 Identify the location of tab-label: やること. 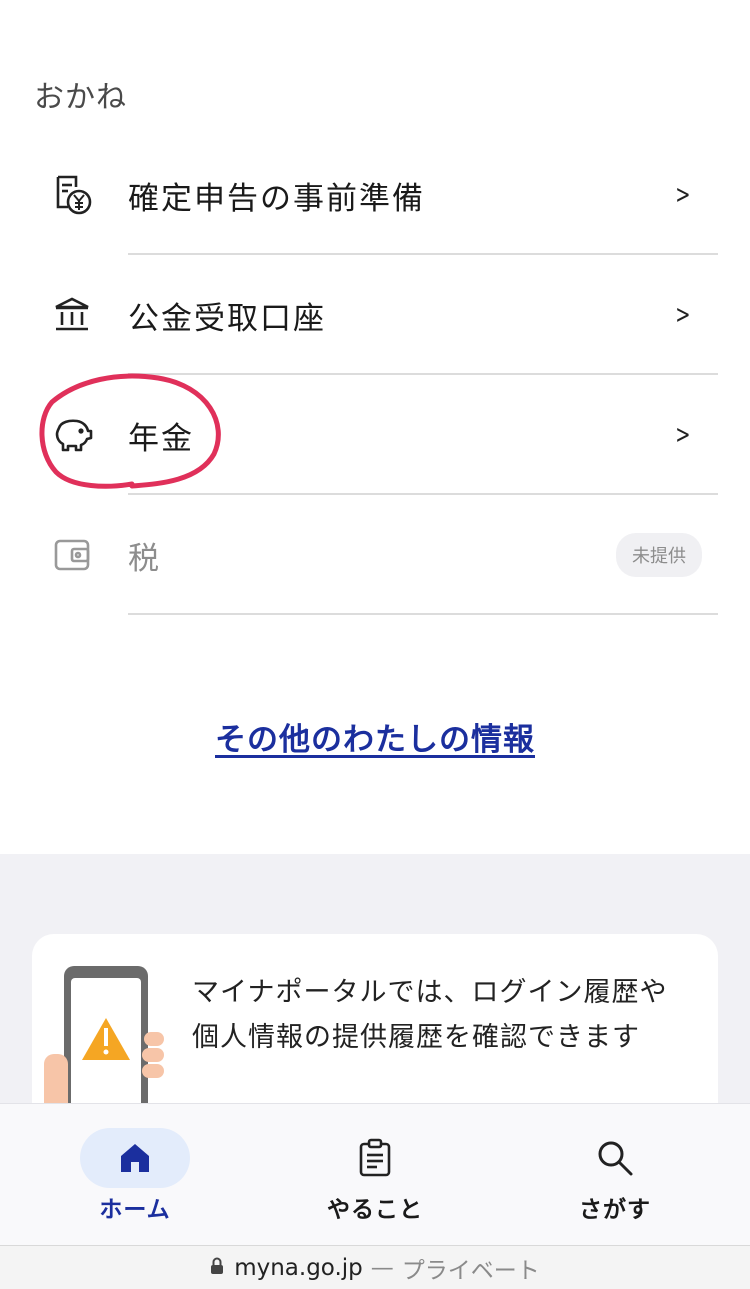
(375, 1210).